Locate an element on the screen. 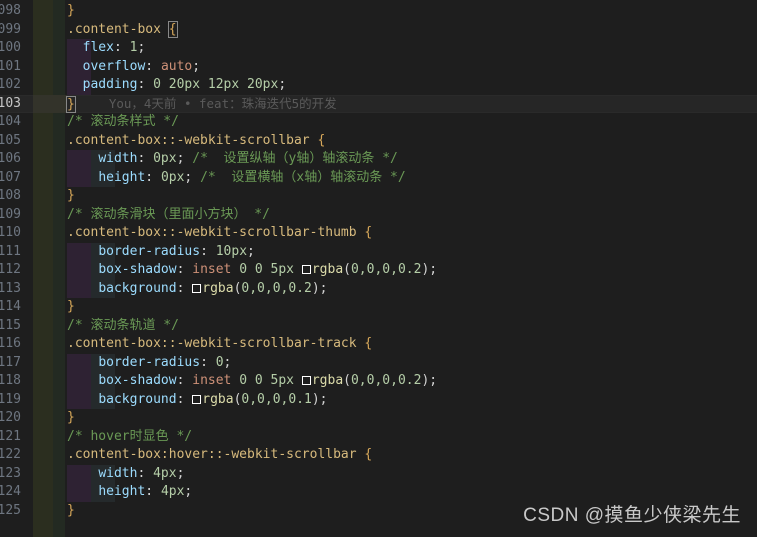  code-text: /* 滚动条轨道 */ is located at coordinates (123, 326).